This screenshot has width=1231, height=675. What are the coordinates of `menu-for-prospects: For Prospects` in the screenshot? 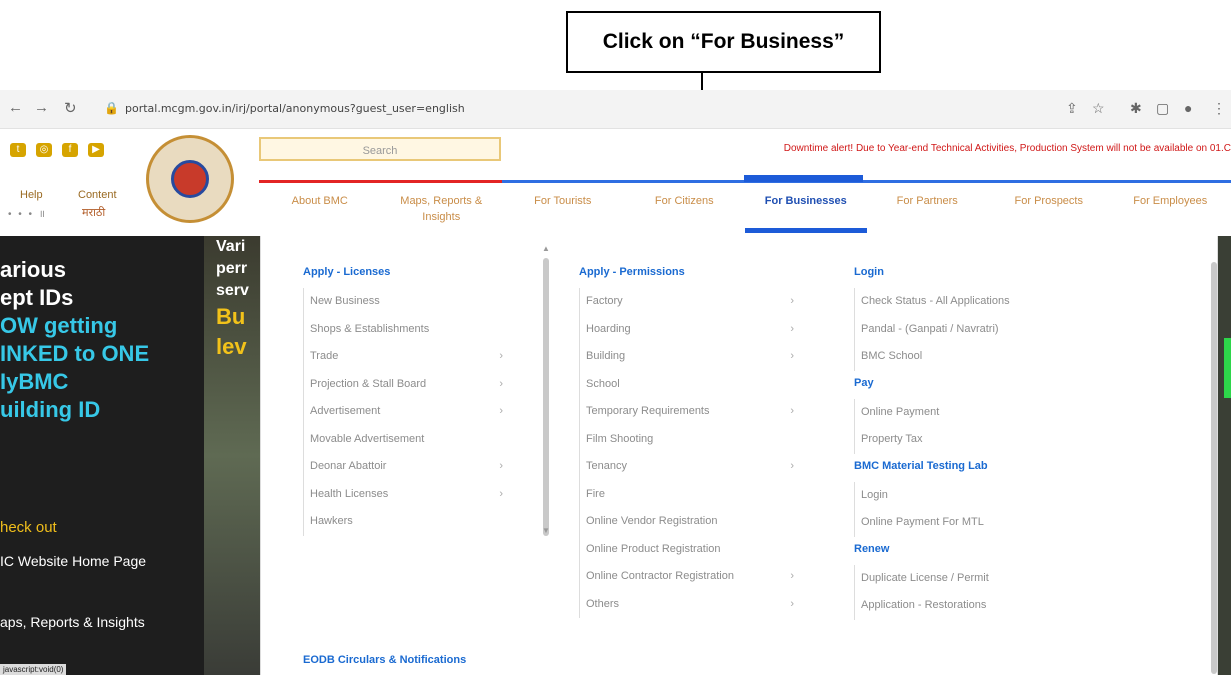 It's located at (1049, 209).